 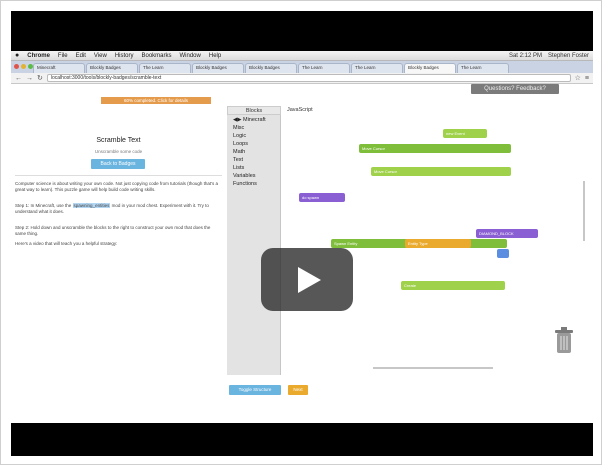 What do you see at coordinates (124, 56) in the screenshot?
I see `menu-history: History` at bounding box center [124, 56].